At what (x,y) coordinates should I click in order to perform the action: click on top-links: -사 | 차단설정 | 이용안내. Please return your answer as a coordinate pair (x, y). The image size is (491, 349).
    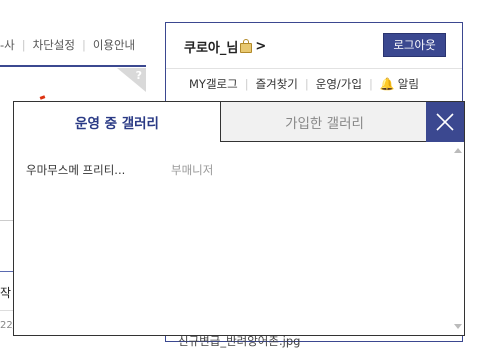
    Looking at the image, I should click on (67, 45).